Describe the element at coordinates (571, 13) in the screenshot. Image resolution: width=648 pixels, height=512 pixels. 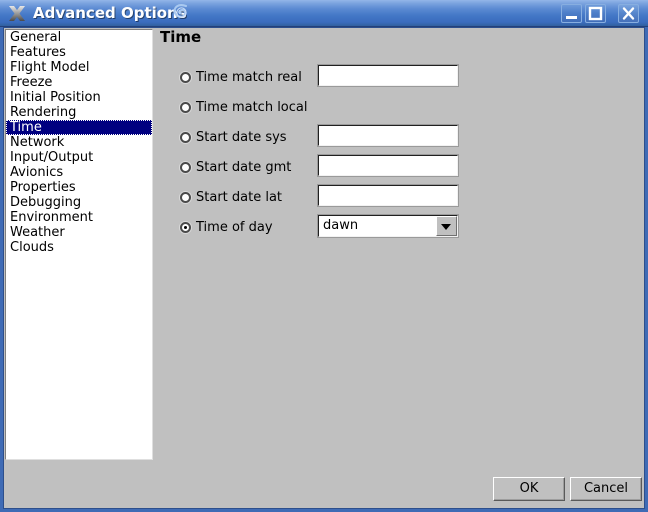
I see `minimize-button` at that location.